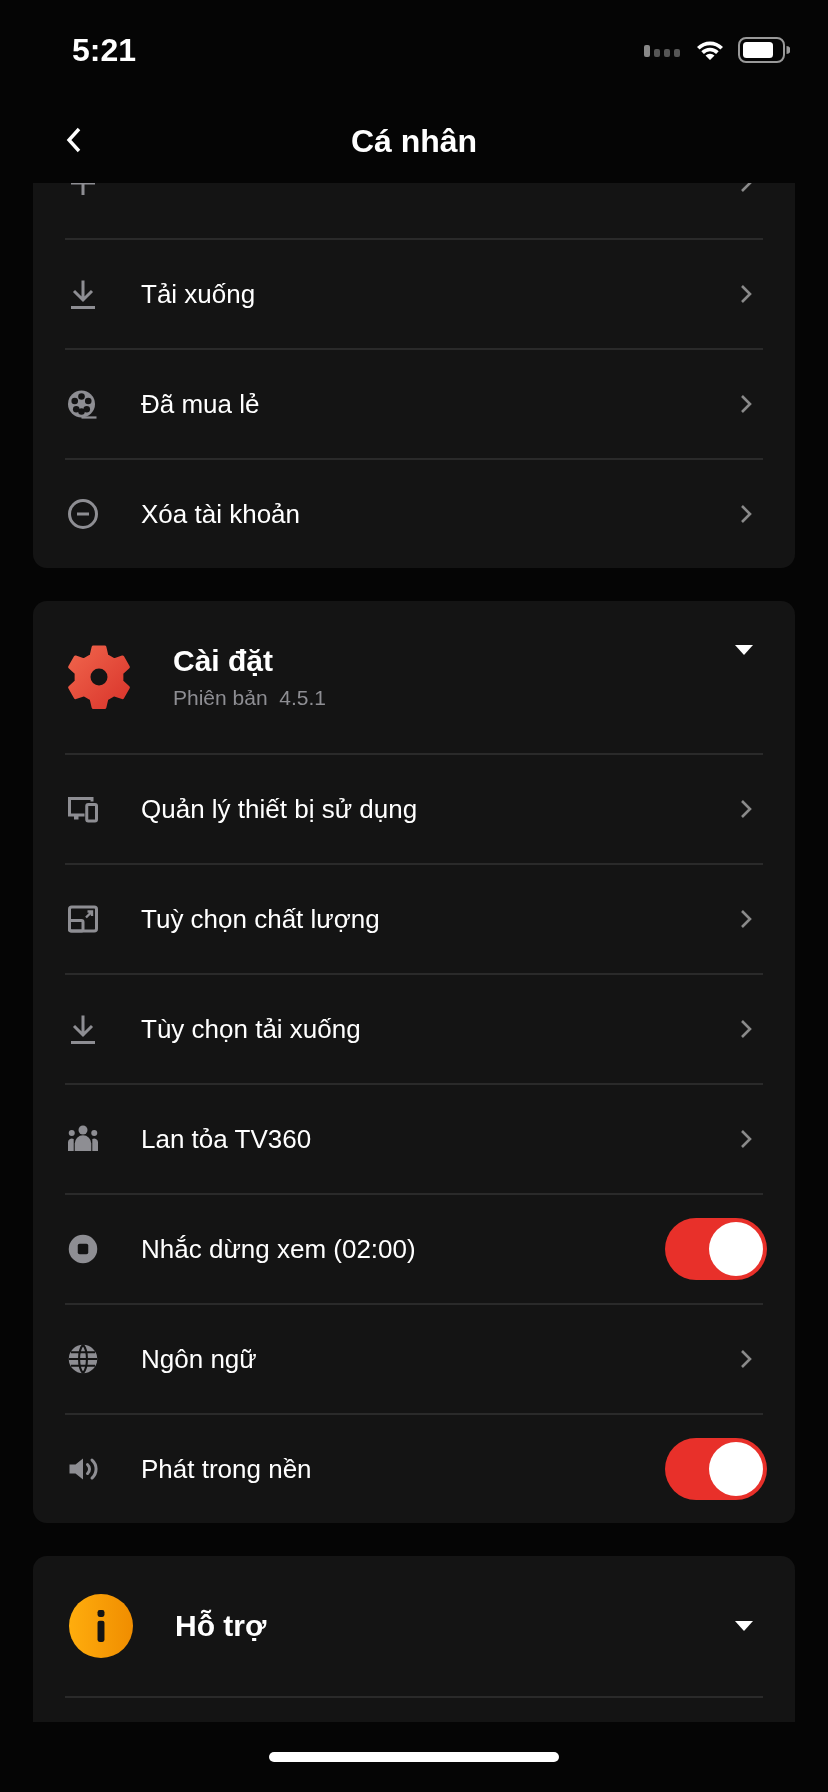  I want to click on menu-item-label: Xóa tài khoản, so click(440, 514).